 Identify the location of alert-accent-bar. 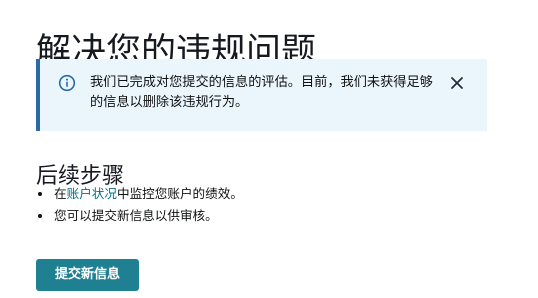
(38, 95).